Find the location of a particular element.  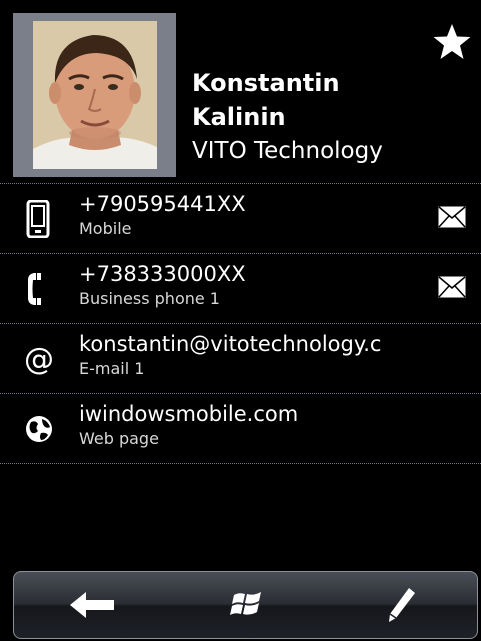

at-sign-icon: @ is located at coordinates (39, 359).